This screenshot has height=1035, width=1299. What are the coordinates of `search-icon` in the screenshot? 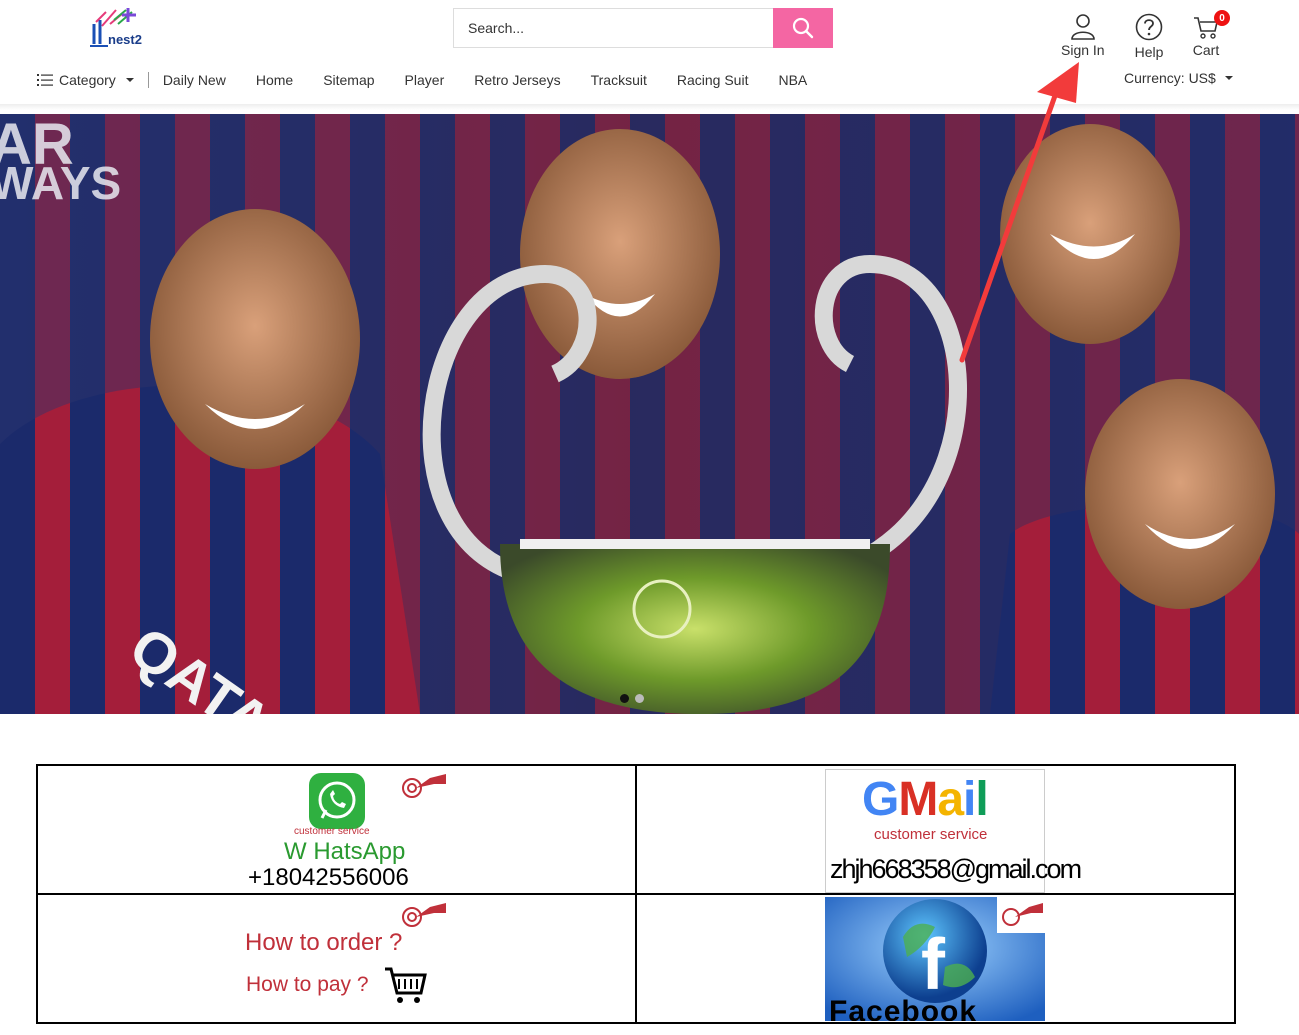 It's located at (803, 28).